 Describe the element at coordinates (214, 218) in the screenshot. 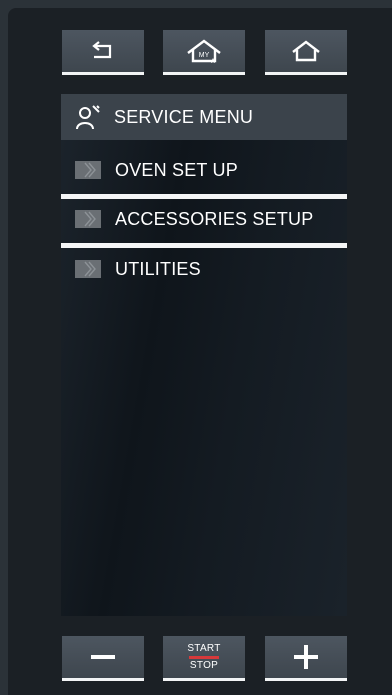

I see `menu-item-label: ACCESSORIES SETUP` at that location.